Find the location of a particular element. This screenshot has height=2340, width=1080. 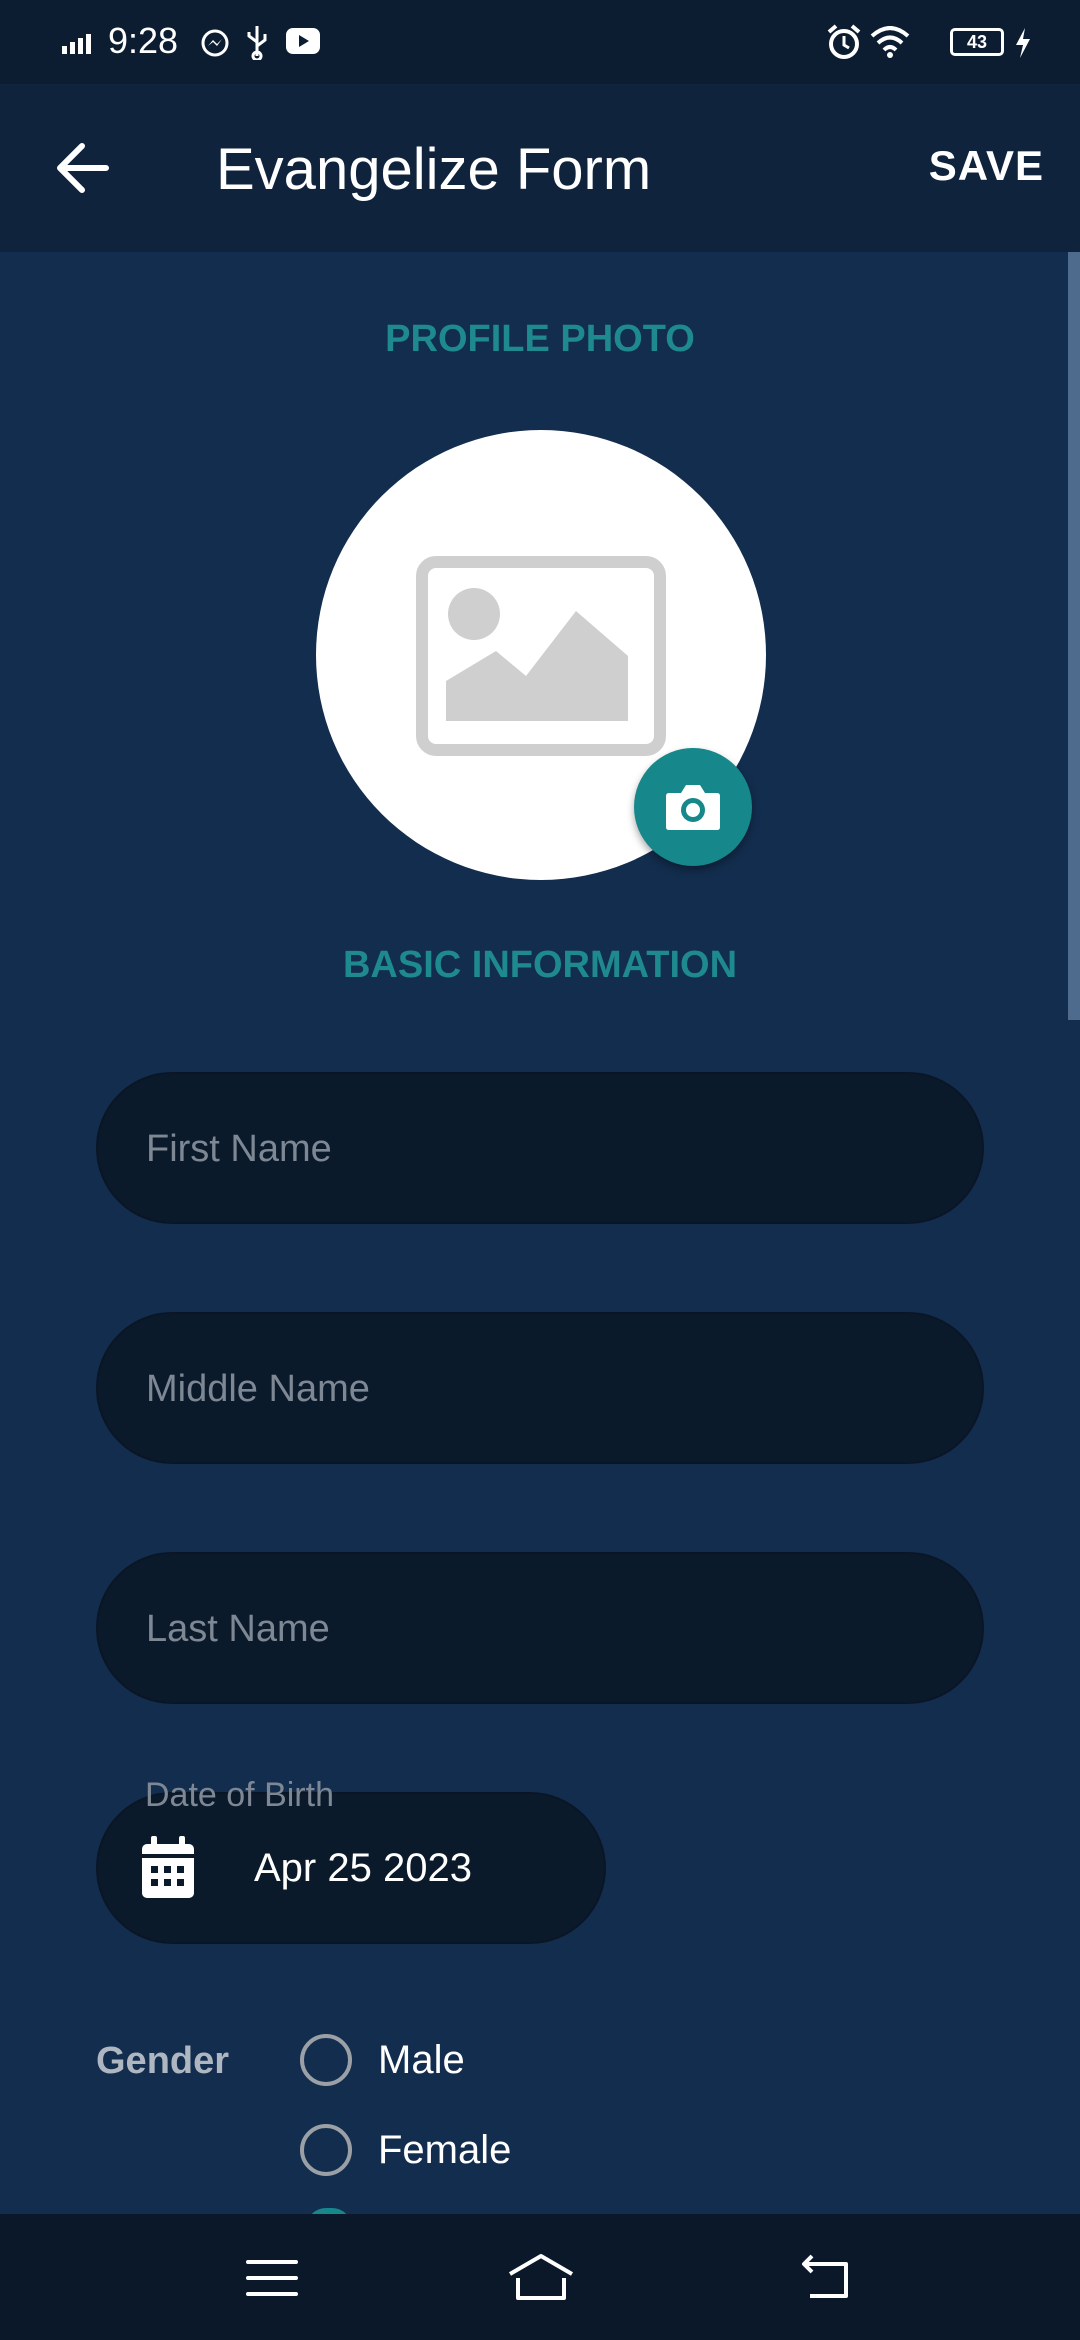

status-time: 9:28 is located at coordinates (143, 40).